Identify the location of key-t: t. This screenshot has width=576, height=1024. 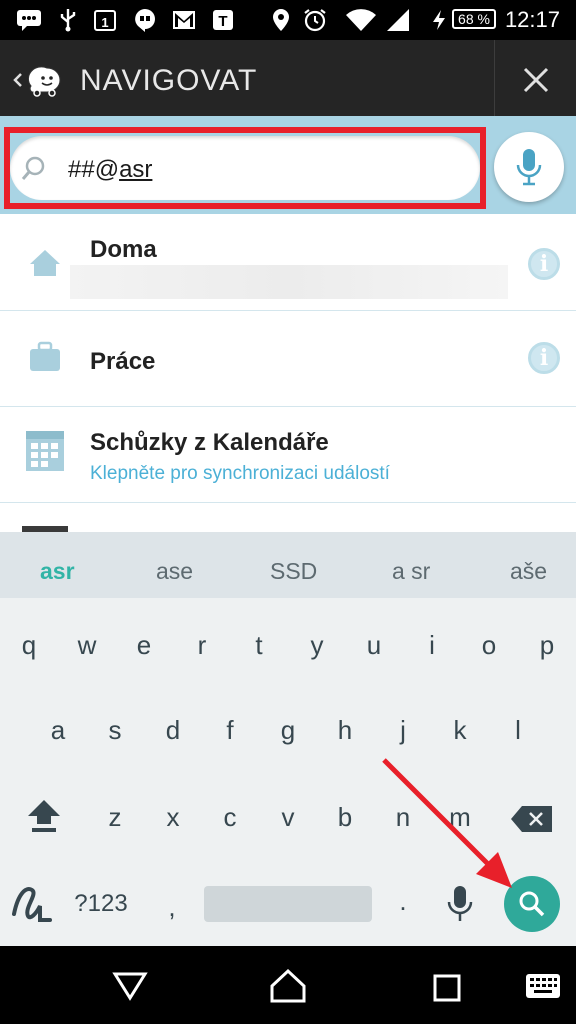
(259, 645).